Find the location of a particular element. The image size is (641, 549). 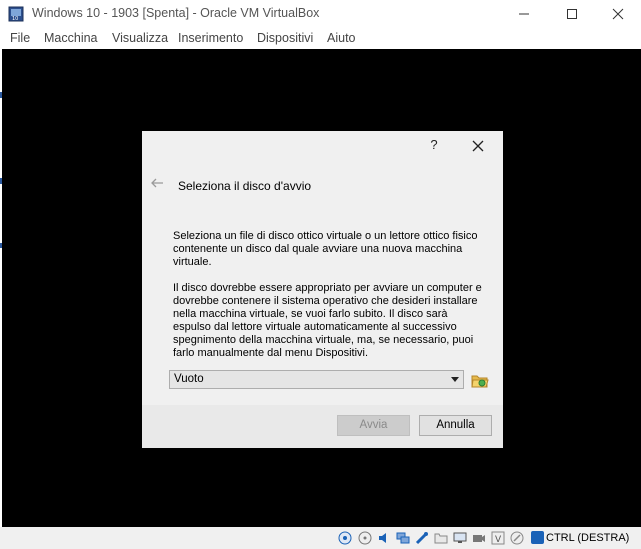

virtualbox-app-icon: 10 is located at coordinates (16, 14).